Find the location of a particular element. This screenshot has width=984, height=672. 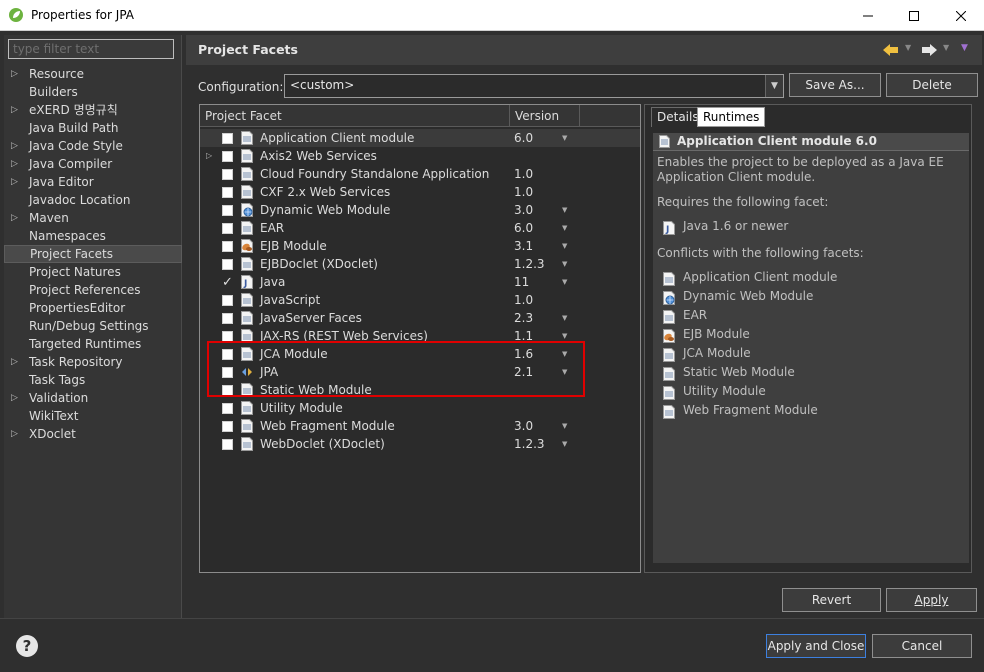

facet-row: Web Fragment Module 3.0 ▼ is located at coordinates (420, 426).